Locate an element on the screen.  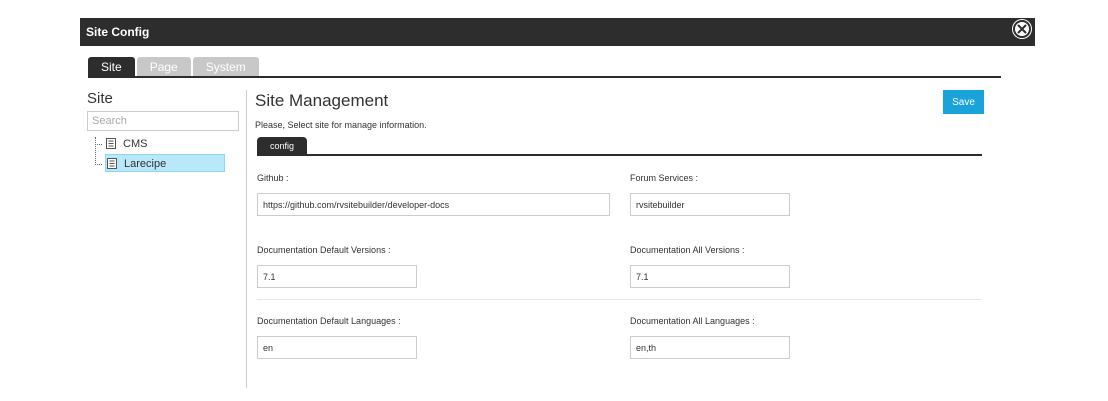
page-title: Site Management is located at coordinates (322, 100).